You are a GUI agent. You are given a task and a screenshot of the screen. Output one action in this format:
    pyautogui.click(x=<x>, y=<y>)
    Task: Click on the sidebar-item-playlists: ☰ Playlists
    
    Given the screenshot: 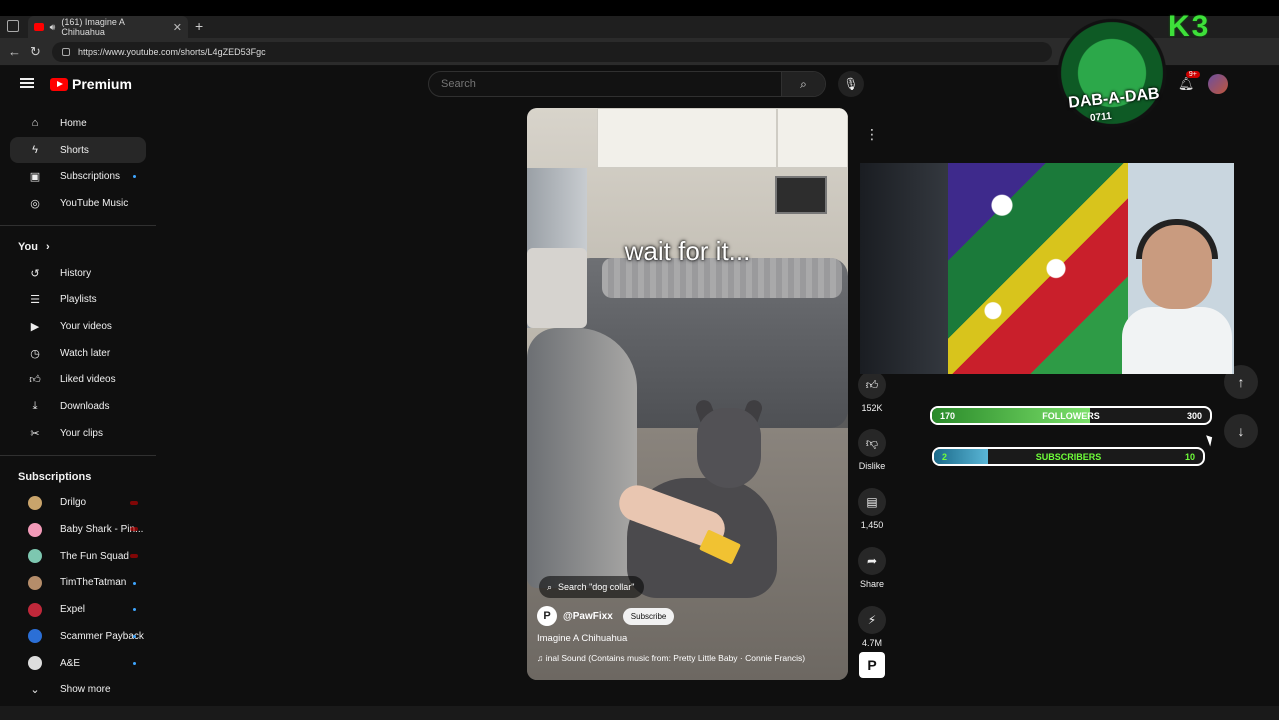 What is the action you would take?
    pyautogui.click(x=78, y=299)
    